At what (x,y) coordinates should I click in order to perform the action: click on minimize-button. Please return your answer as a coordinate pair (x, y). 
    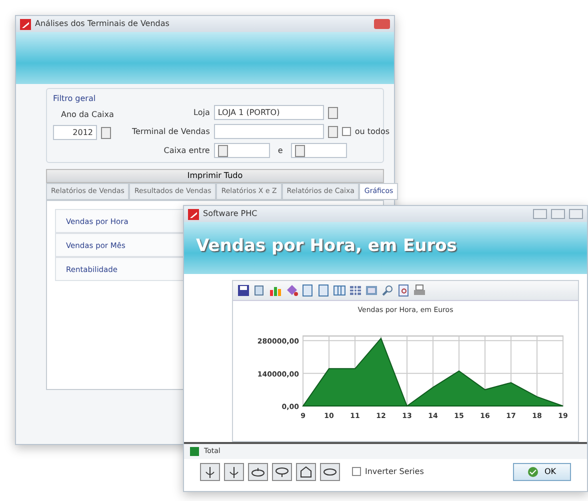
    Looking at the image, I should click on (540, 214).